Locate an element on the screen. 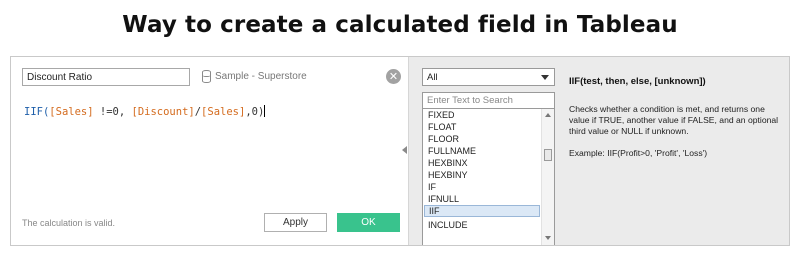 The image size is (800, 264). function-search-input: Enter Text to Search is located at coordinates (488, 100).